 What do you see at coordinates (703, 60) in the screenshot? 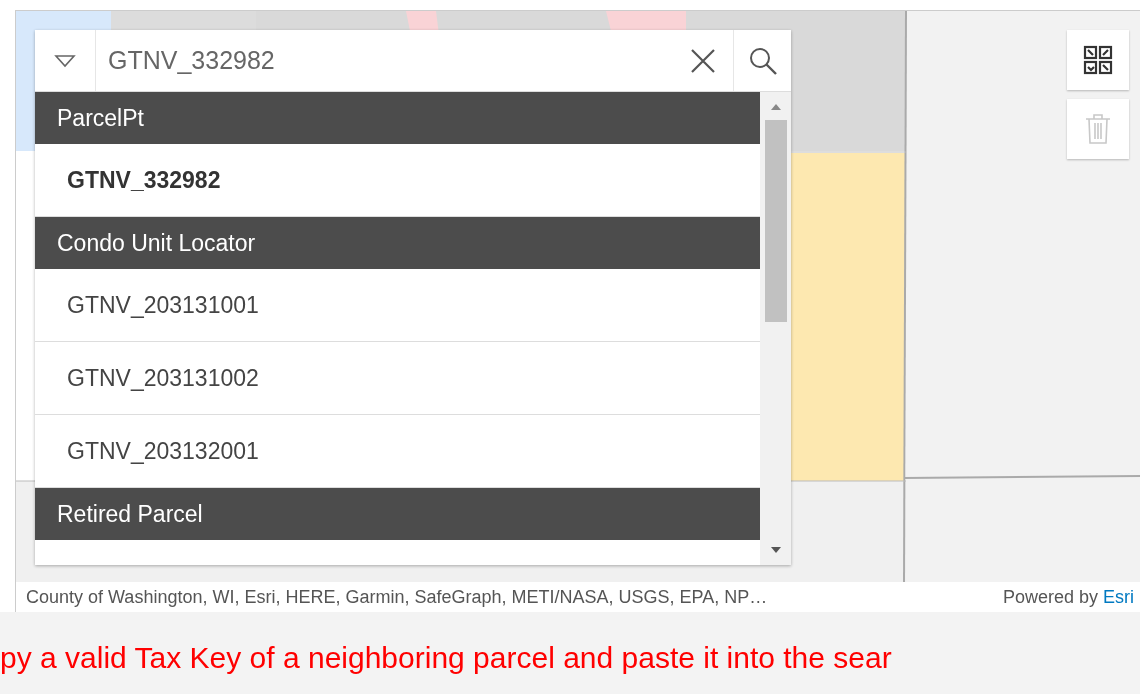
I see `close-icon` at bounding box center [703, 60].